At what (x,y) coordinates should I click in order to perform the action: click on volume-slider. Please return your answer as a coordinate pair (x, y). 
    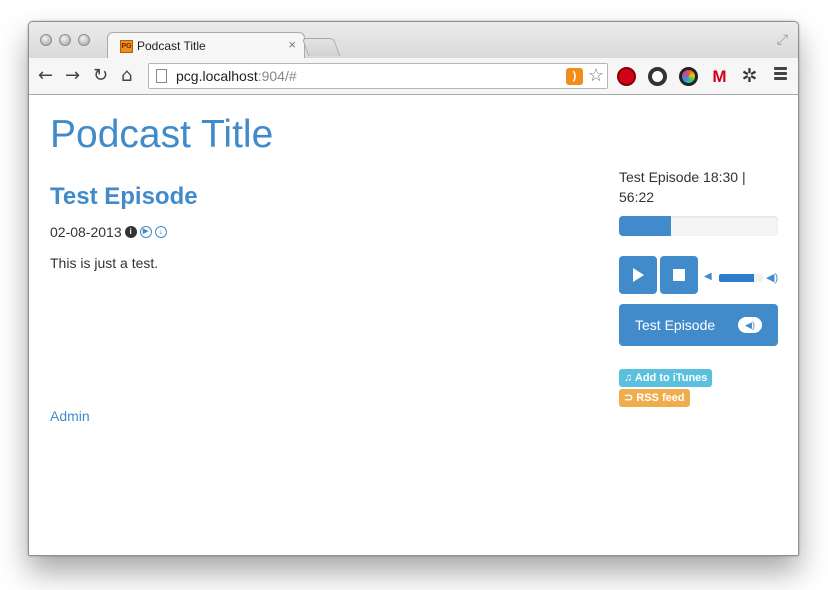
    Looking at the image, I should click on (741, 278).